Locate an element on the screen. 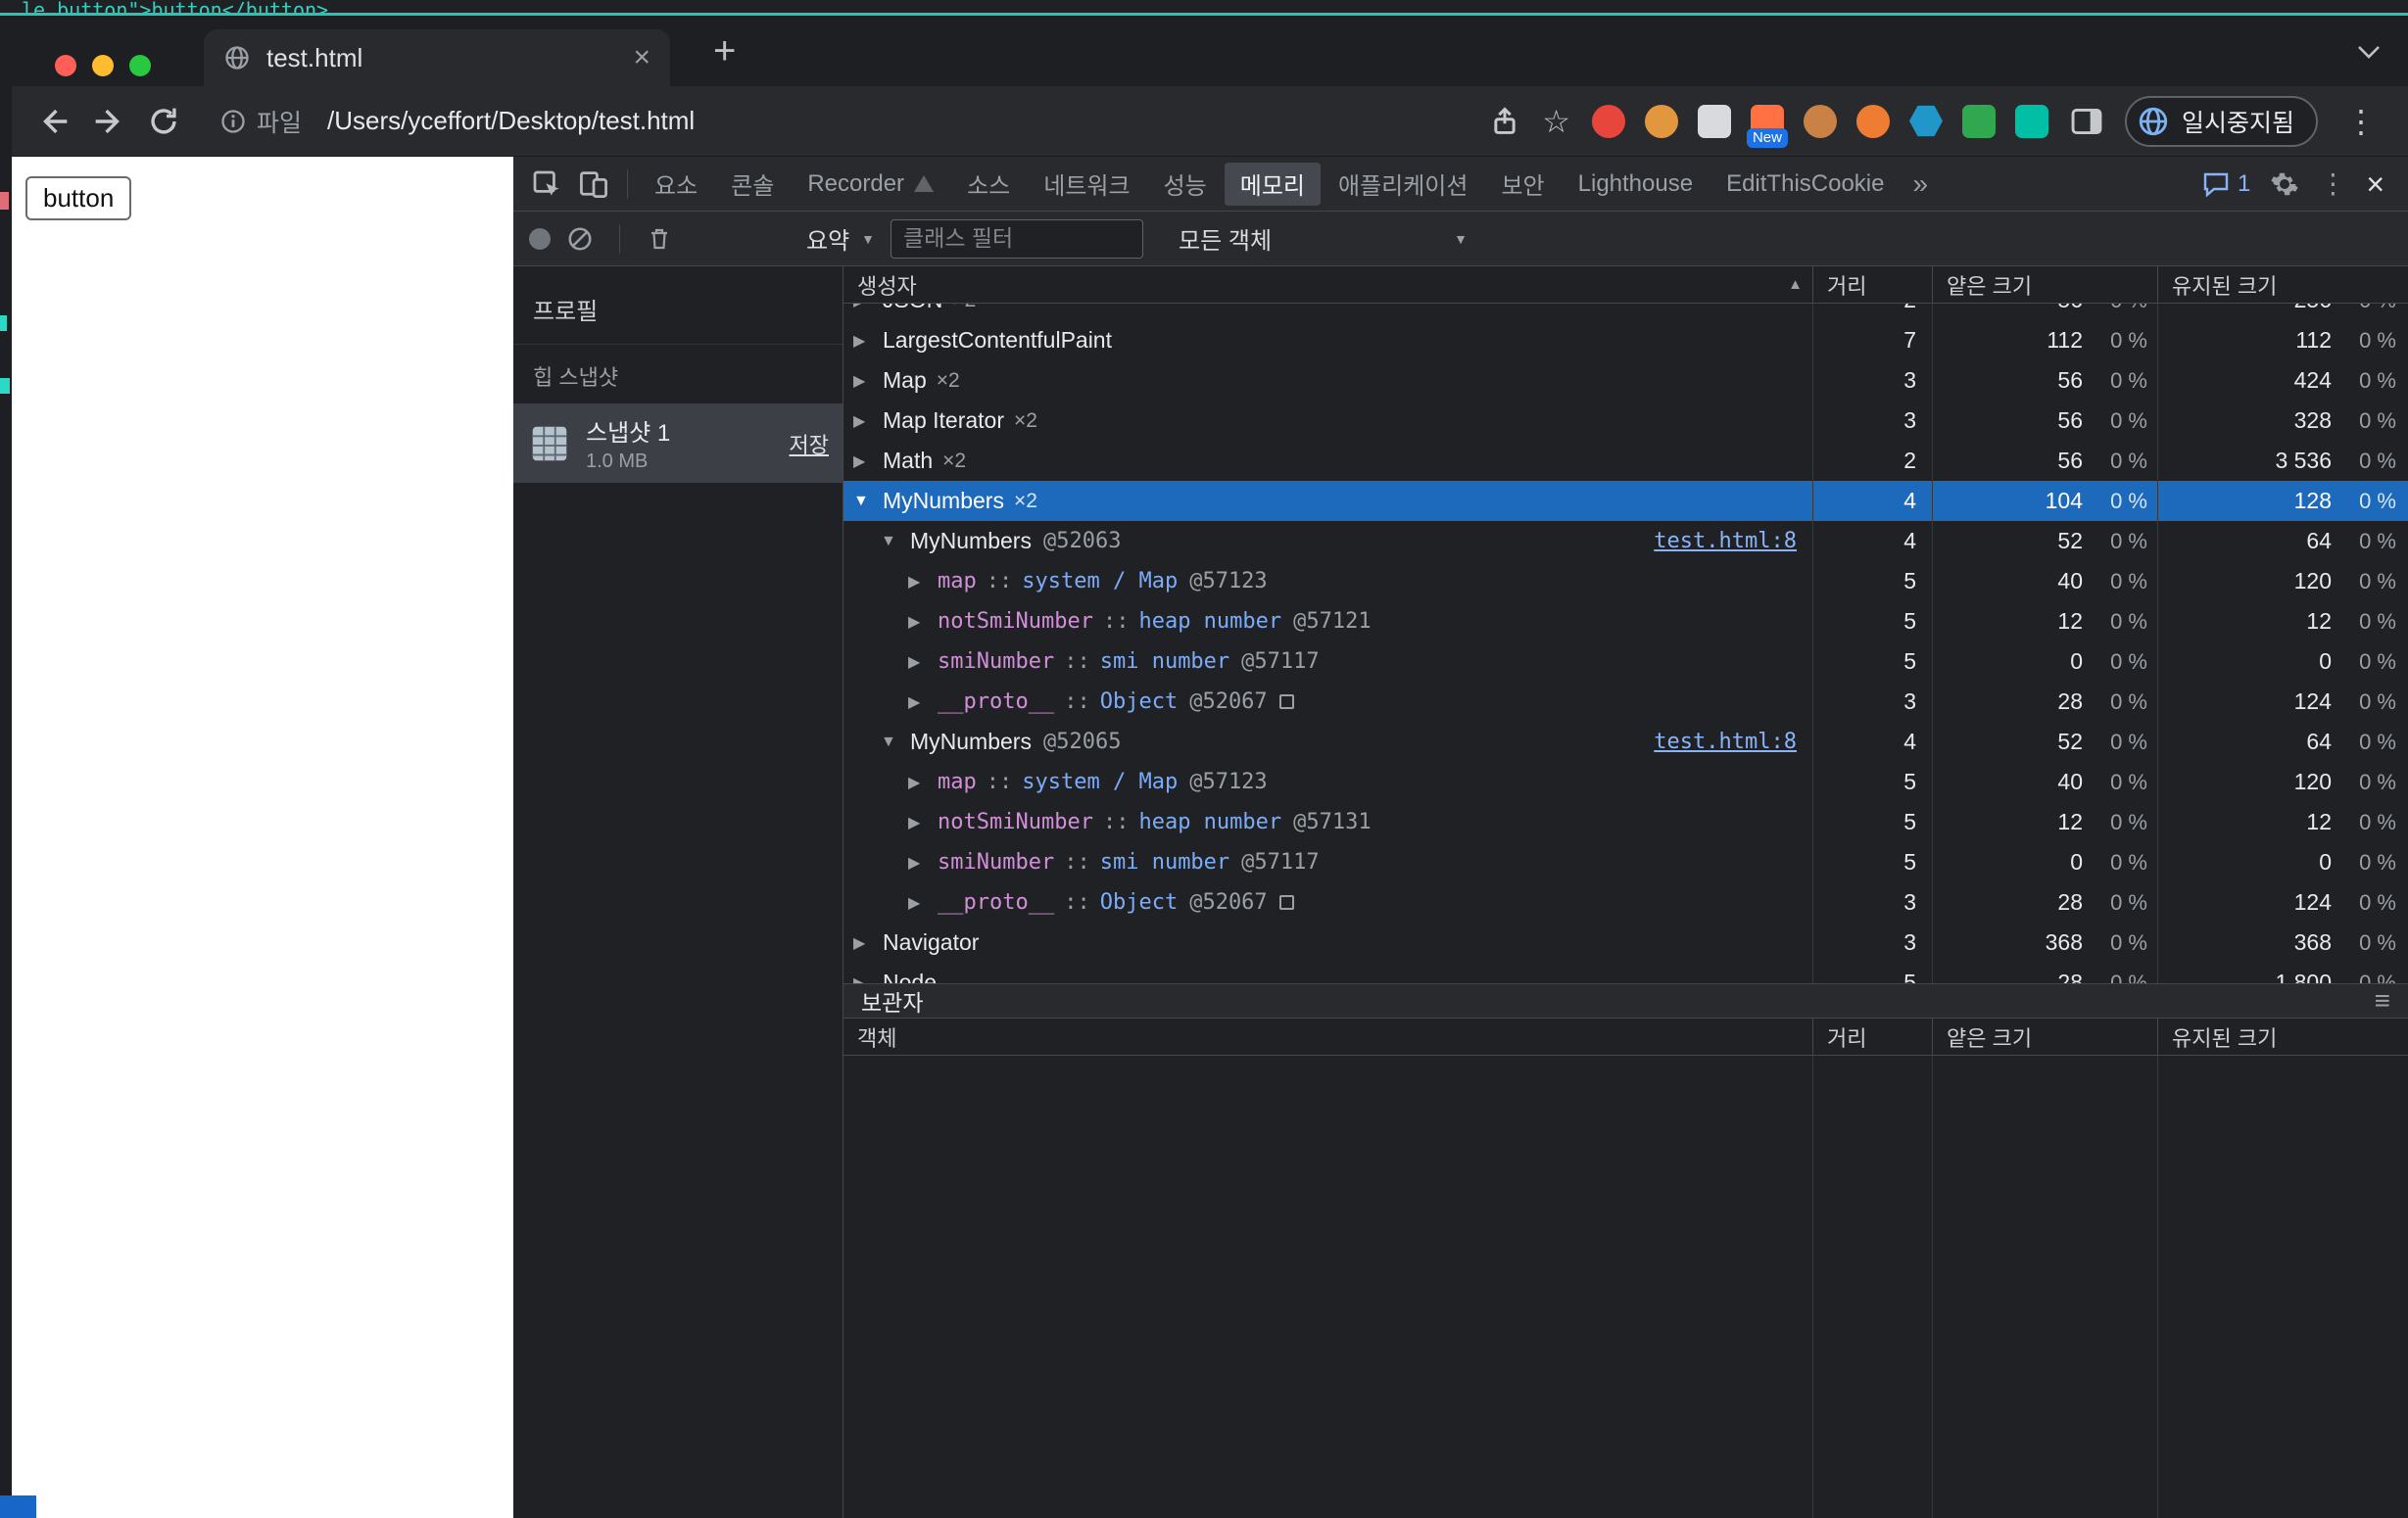  objects-scope-select: 모든 객체 ▼ is located at coordinates (1323, 238).